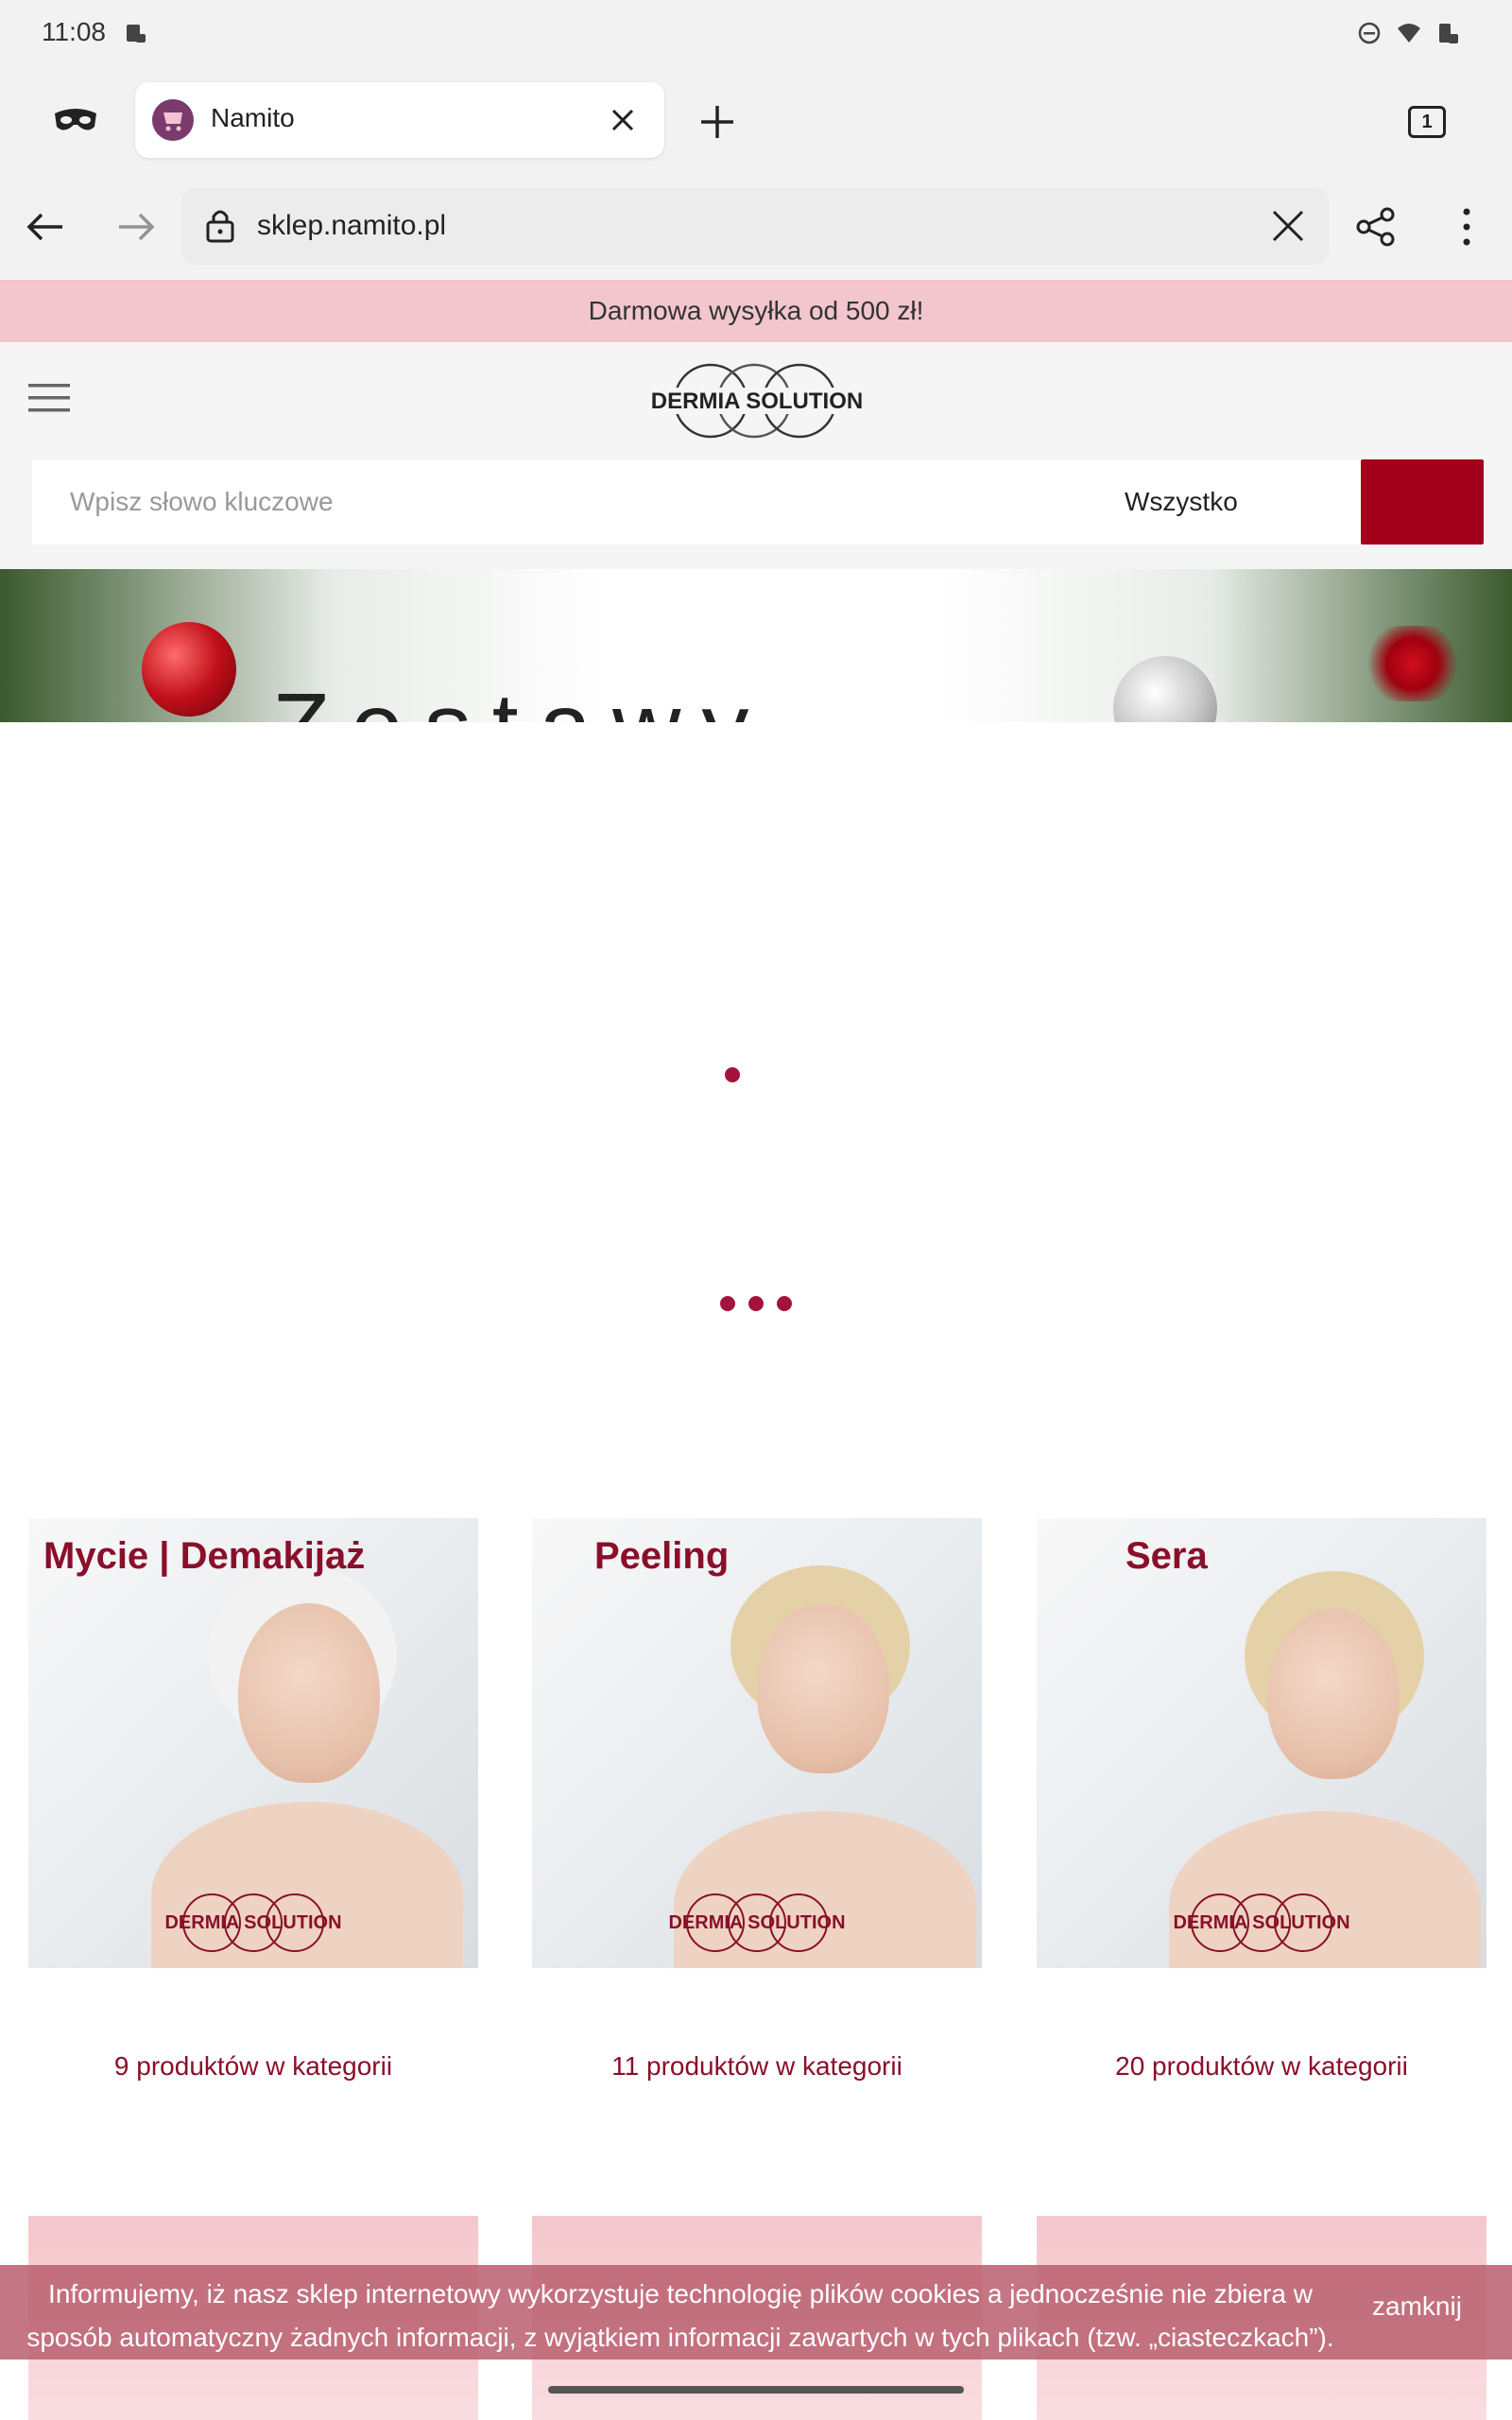 This screenshot has height=2420, width=1512. What do you see at coordinates (756, 455) in the screenshot?
I see `site-header: DERMIA SOLUTION Wszystko` at bounding box center [756, 455].